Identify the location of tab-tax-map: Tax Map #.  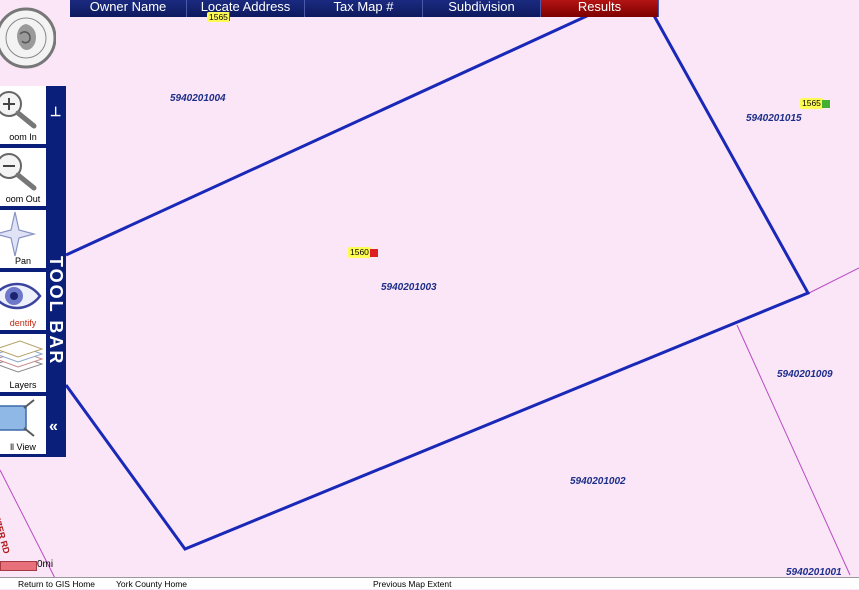
(364, 8).